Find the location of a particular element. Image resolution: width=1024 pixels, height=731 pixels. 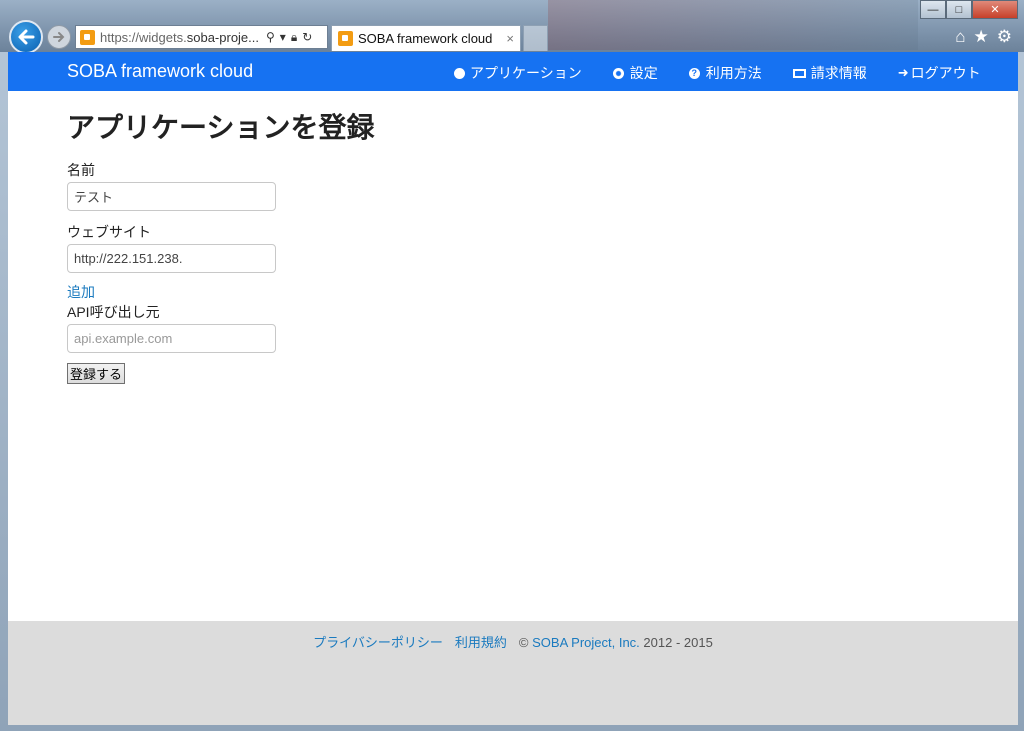

terms-link: 利用規約 is located at coordinates (481, 642).